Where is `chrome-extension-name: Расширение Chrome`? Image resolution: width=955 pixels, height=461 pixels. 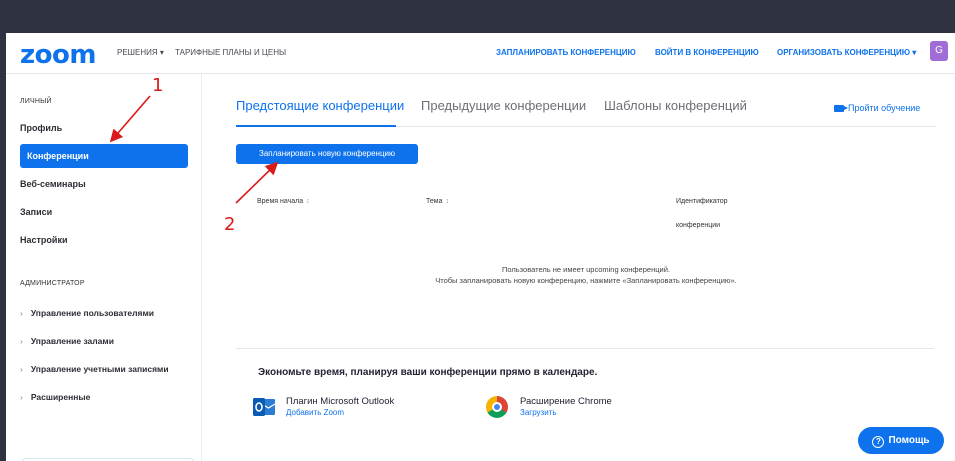 chrome-extension-name: Расширение Chrome is located at coordinates (566, 401).